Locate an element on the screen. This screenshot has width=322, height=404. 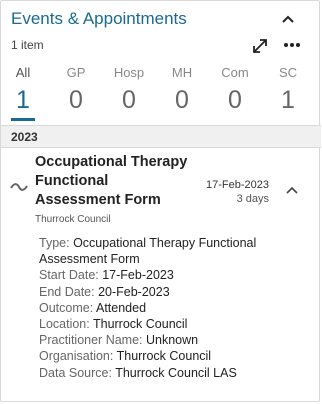
detail-practitioner: Practitioner Name: Unknown is located at coordinates (159, 340).